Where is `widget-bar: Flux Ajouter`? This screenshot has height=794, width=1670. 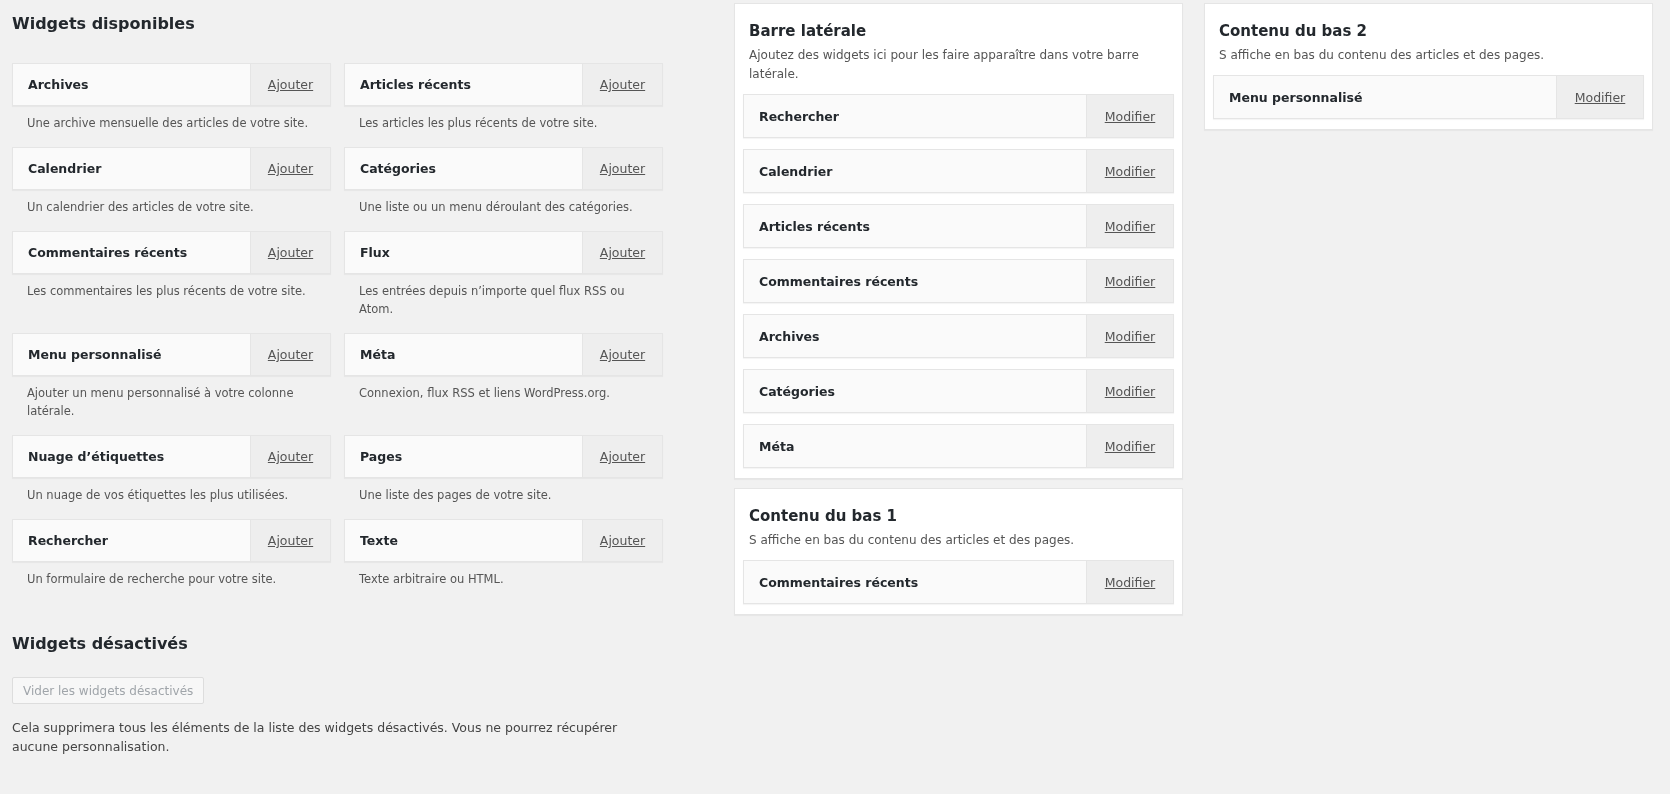
widget-bar: Flux Ajouter is located at coordinates (503, 252).